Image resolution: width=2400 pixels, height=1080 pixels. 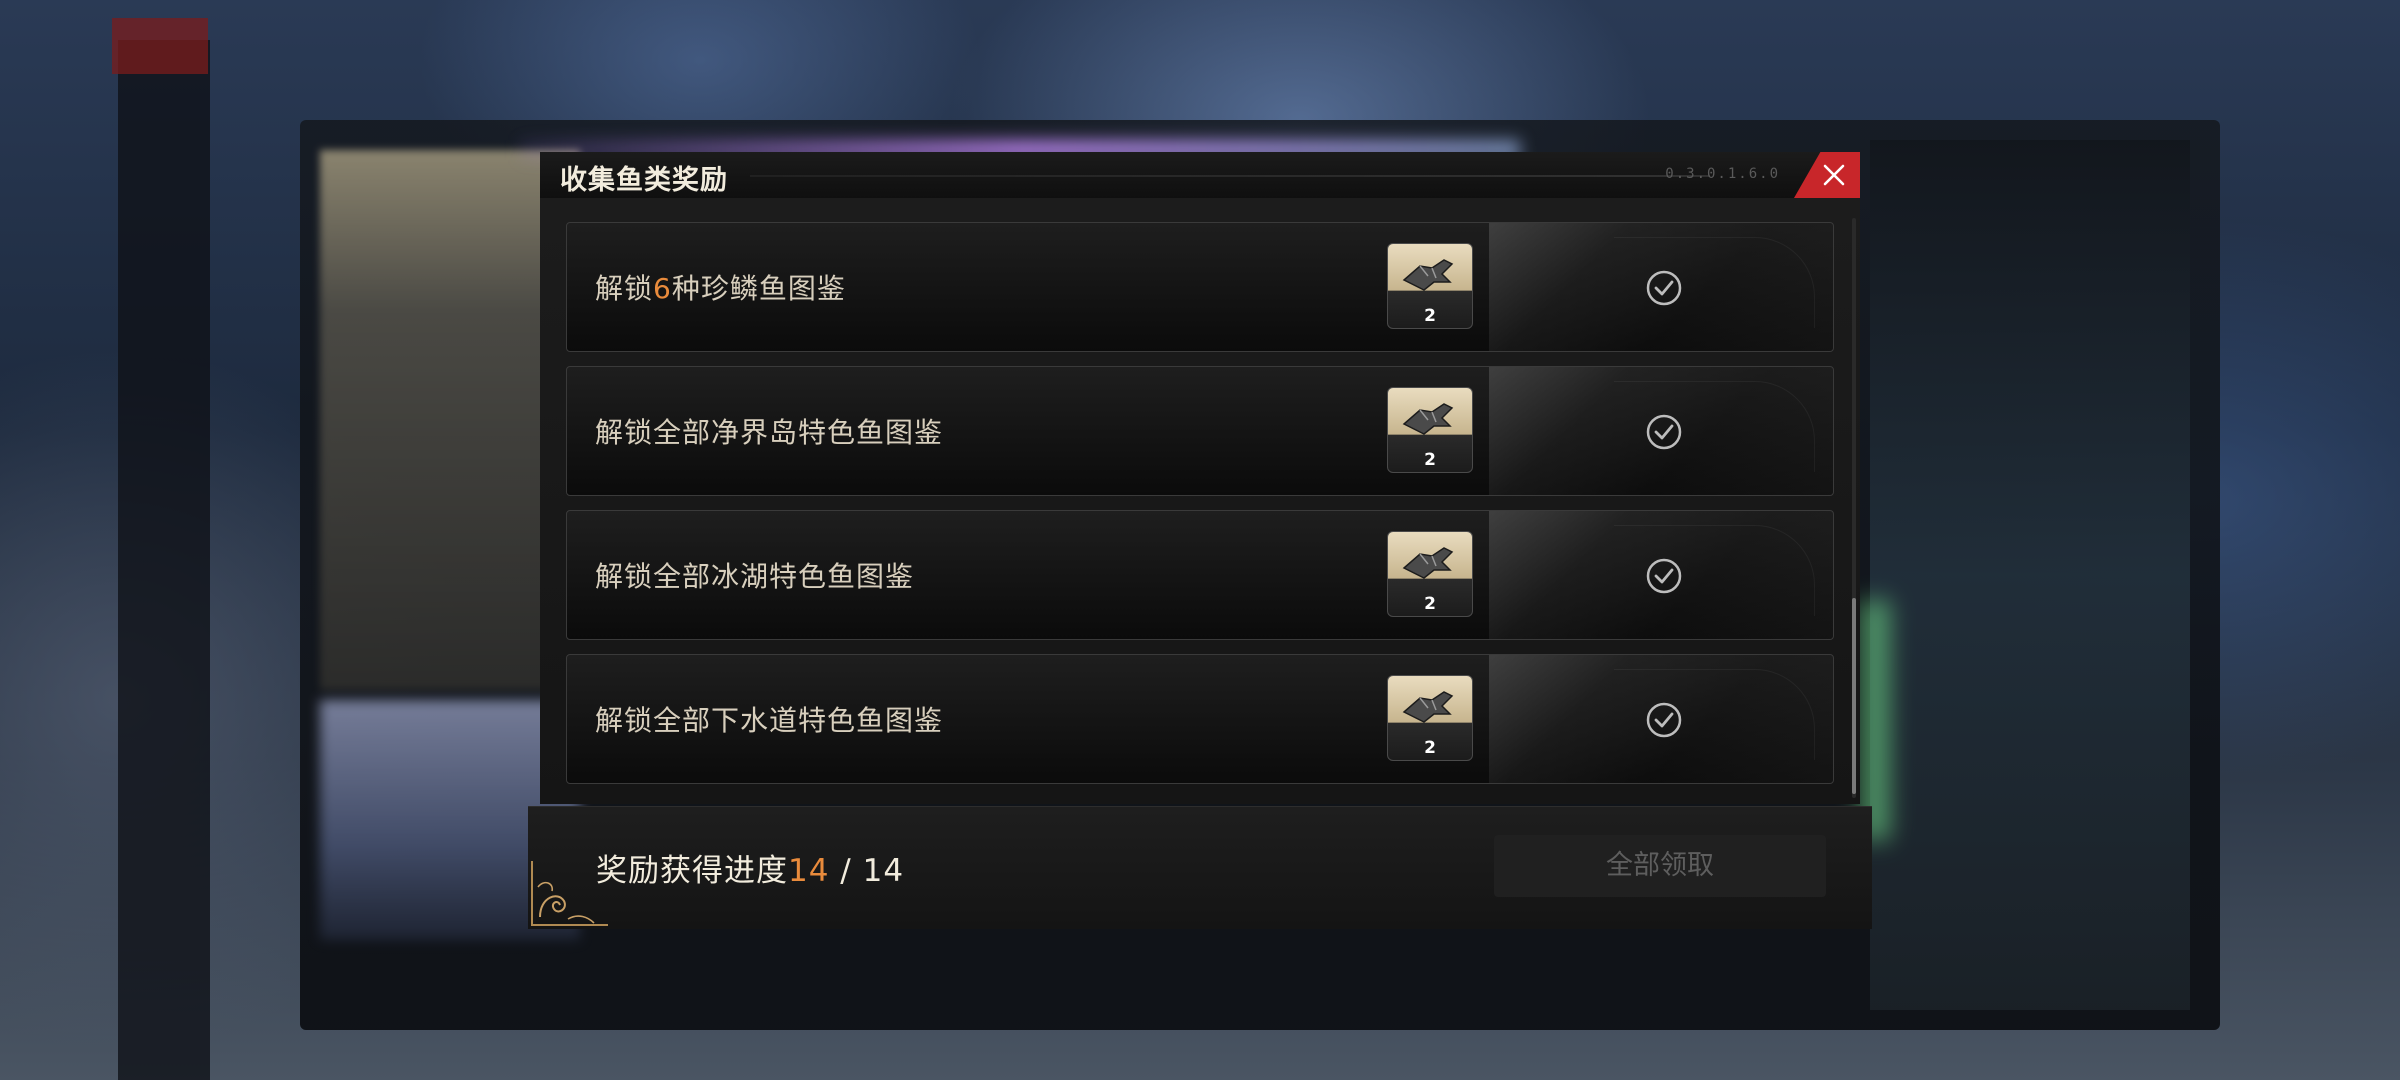 I want to click on scrollbar-thumb, so click(x=1854, y=696).